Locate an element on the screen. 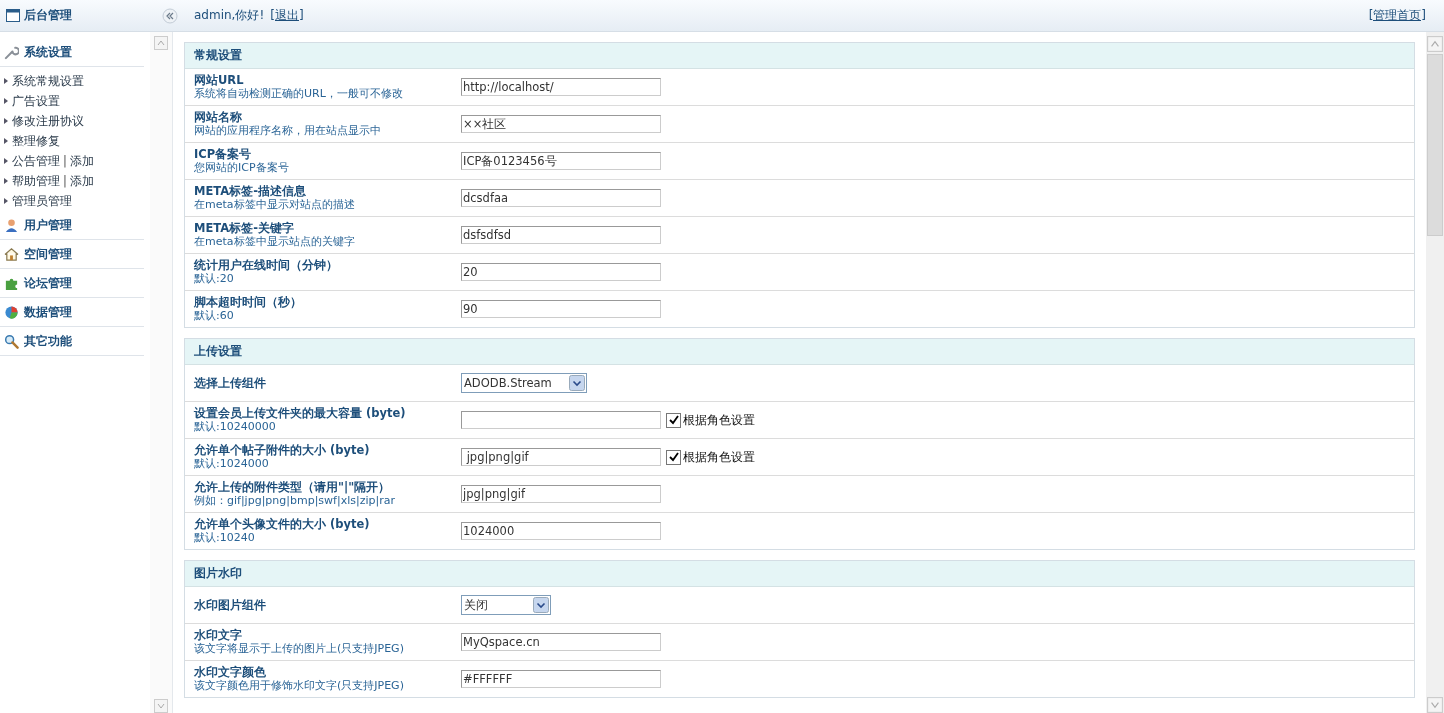 Image resolution: width=1444 pixels, height=713 pixels. text-field: MyQspace.cn is located at coordinates (561, 642).